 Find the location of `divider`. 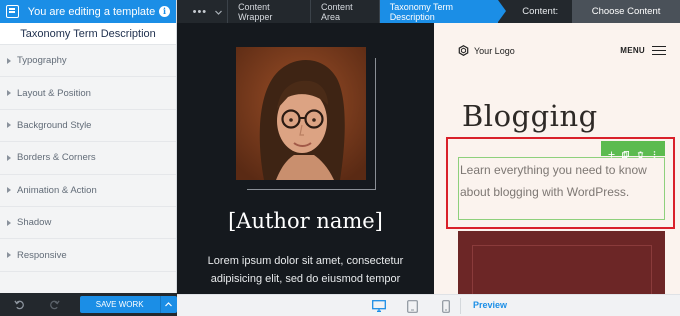

divider is located at coordinates (460, 306).